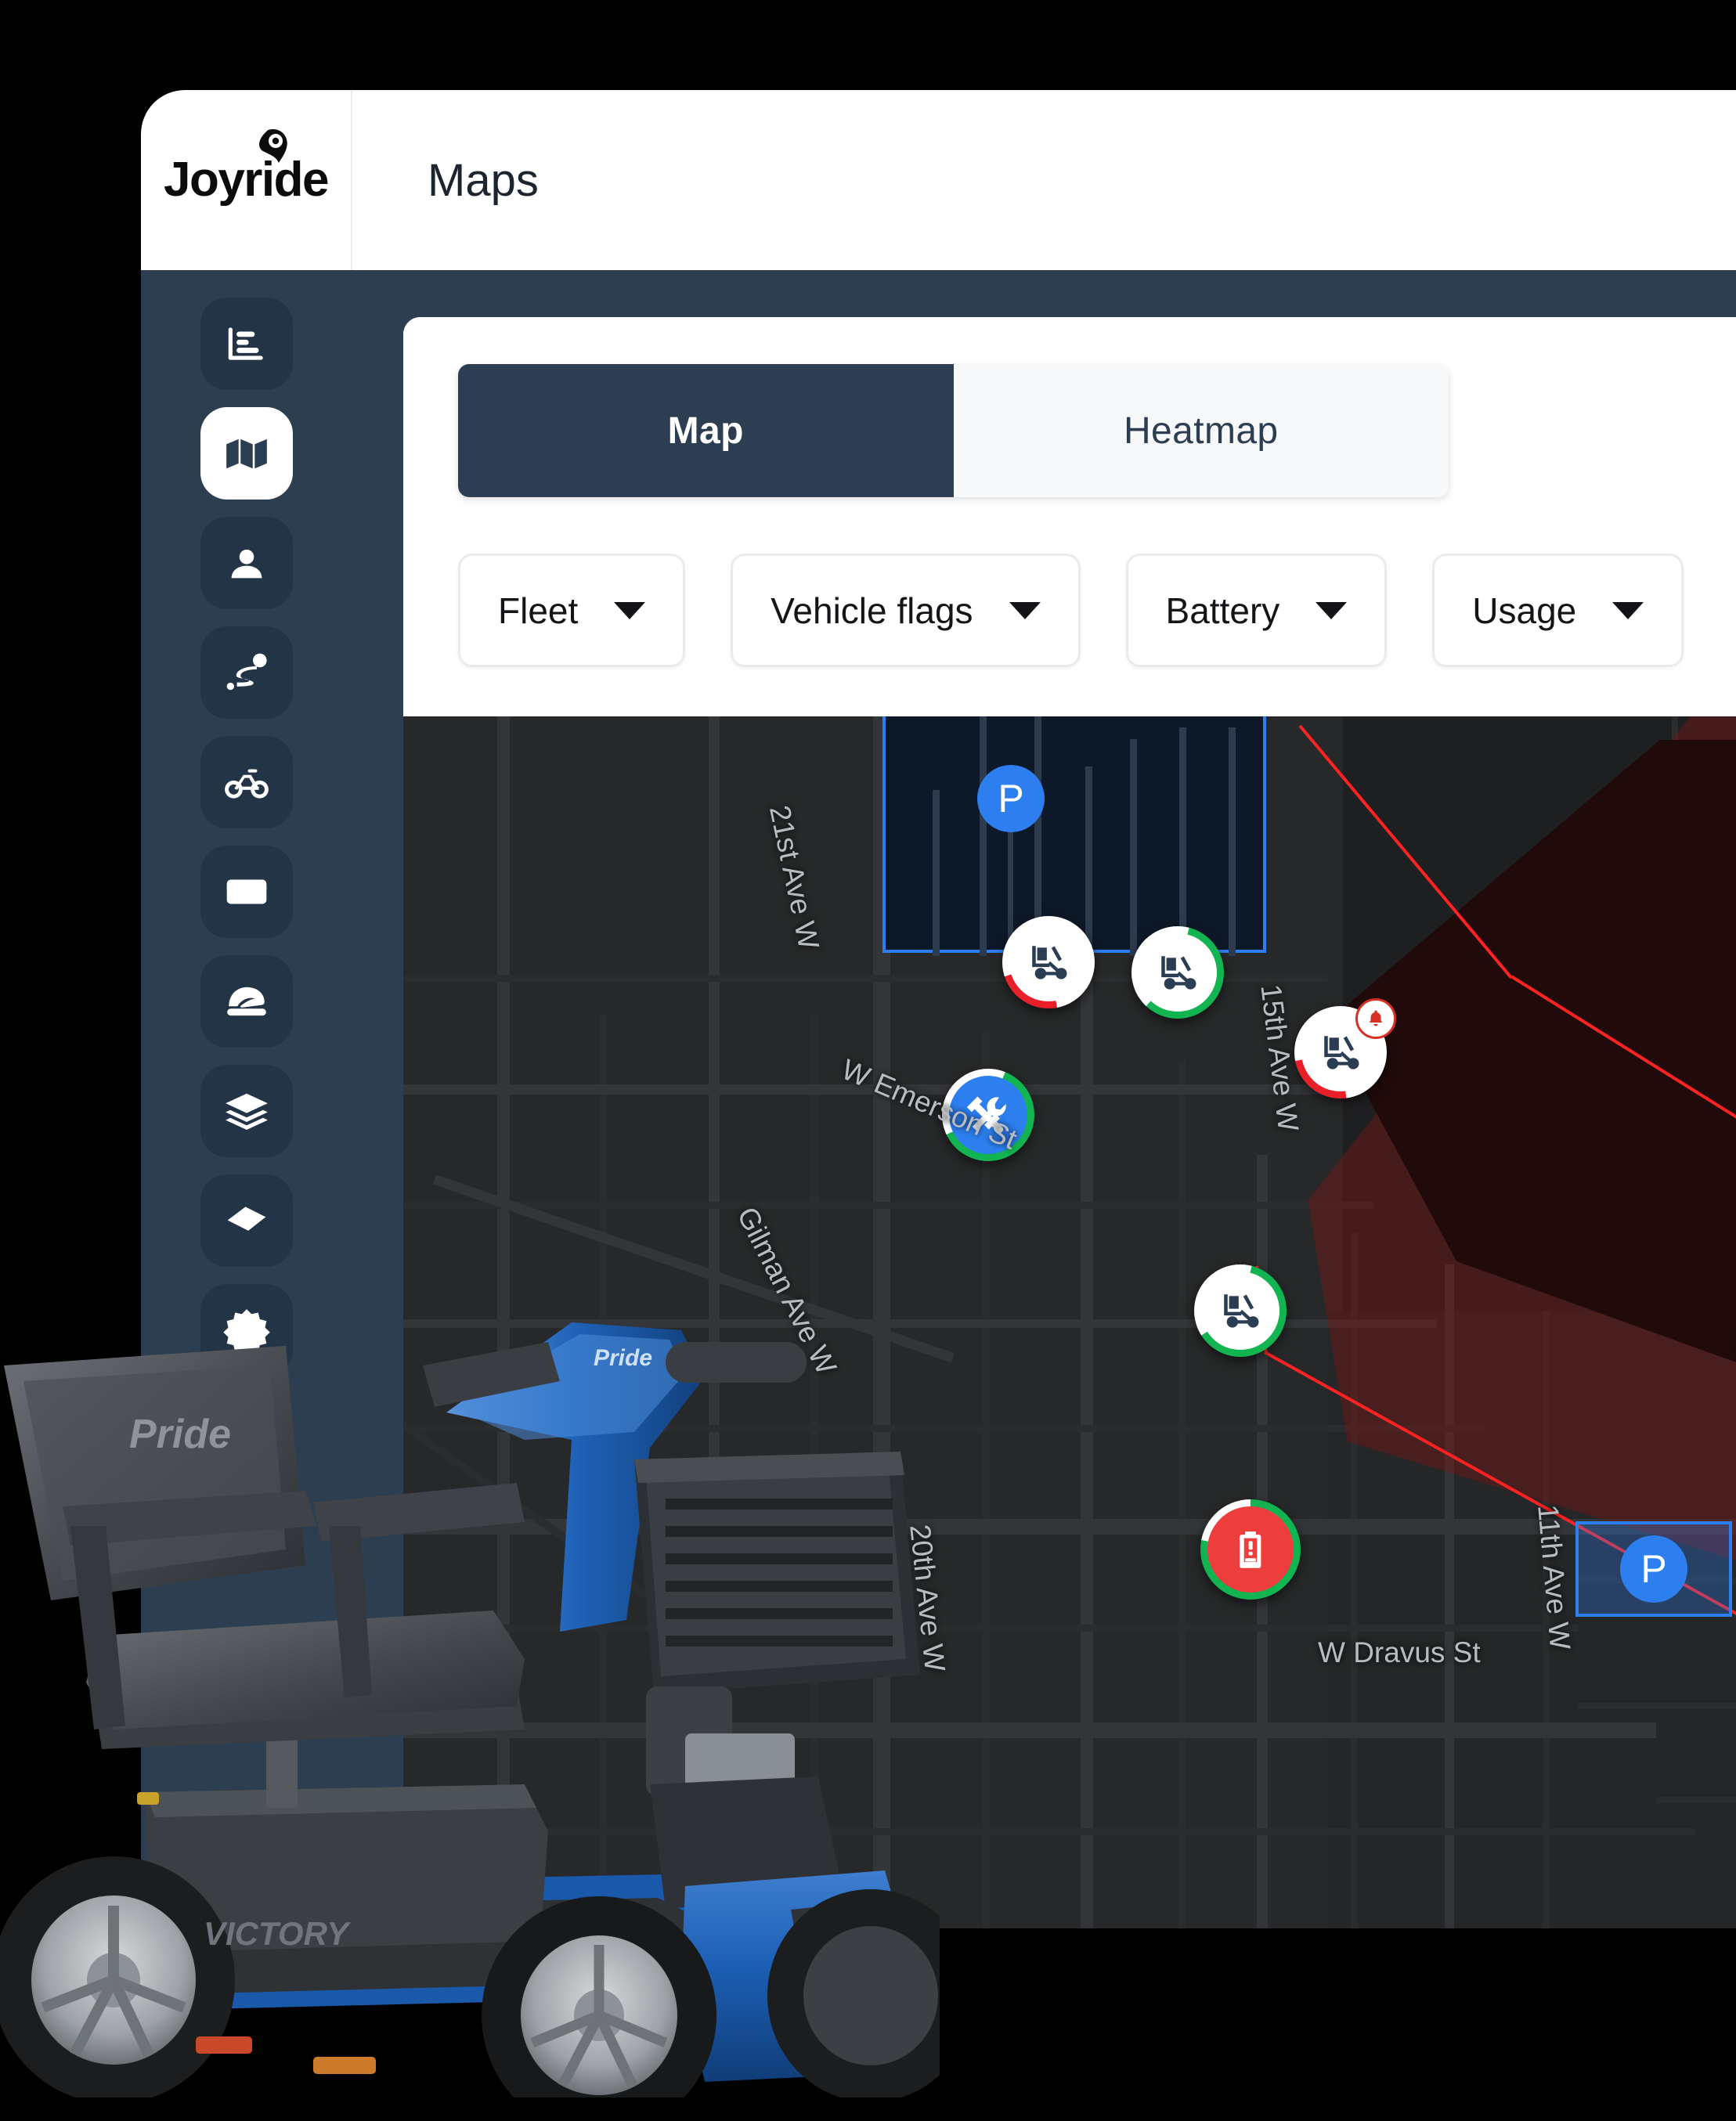 This screenshot has width=1736, height=2121. I want to click on street-label-w-dravus-st: W Dravus St, so click(1399, 1652).